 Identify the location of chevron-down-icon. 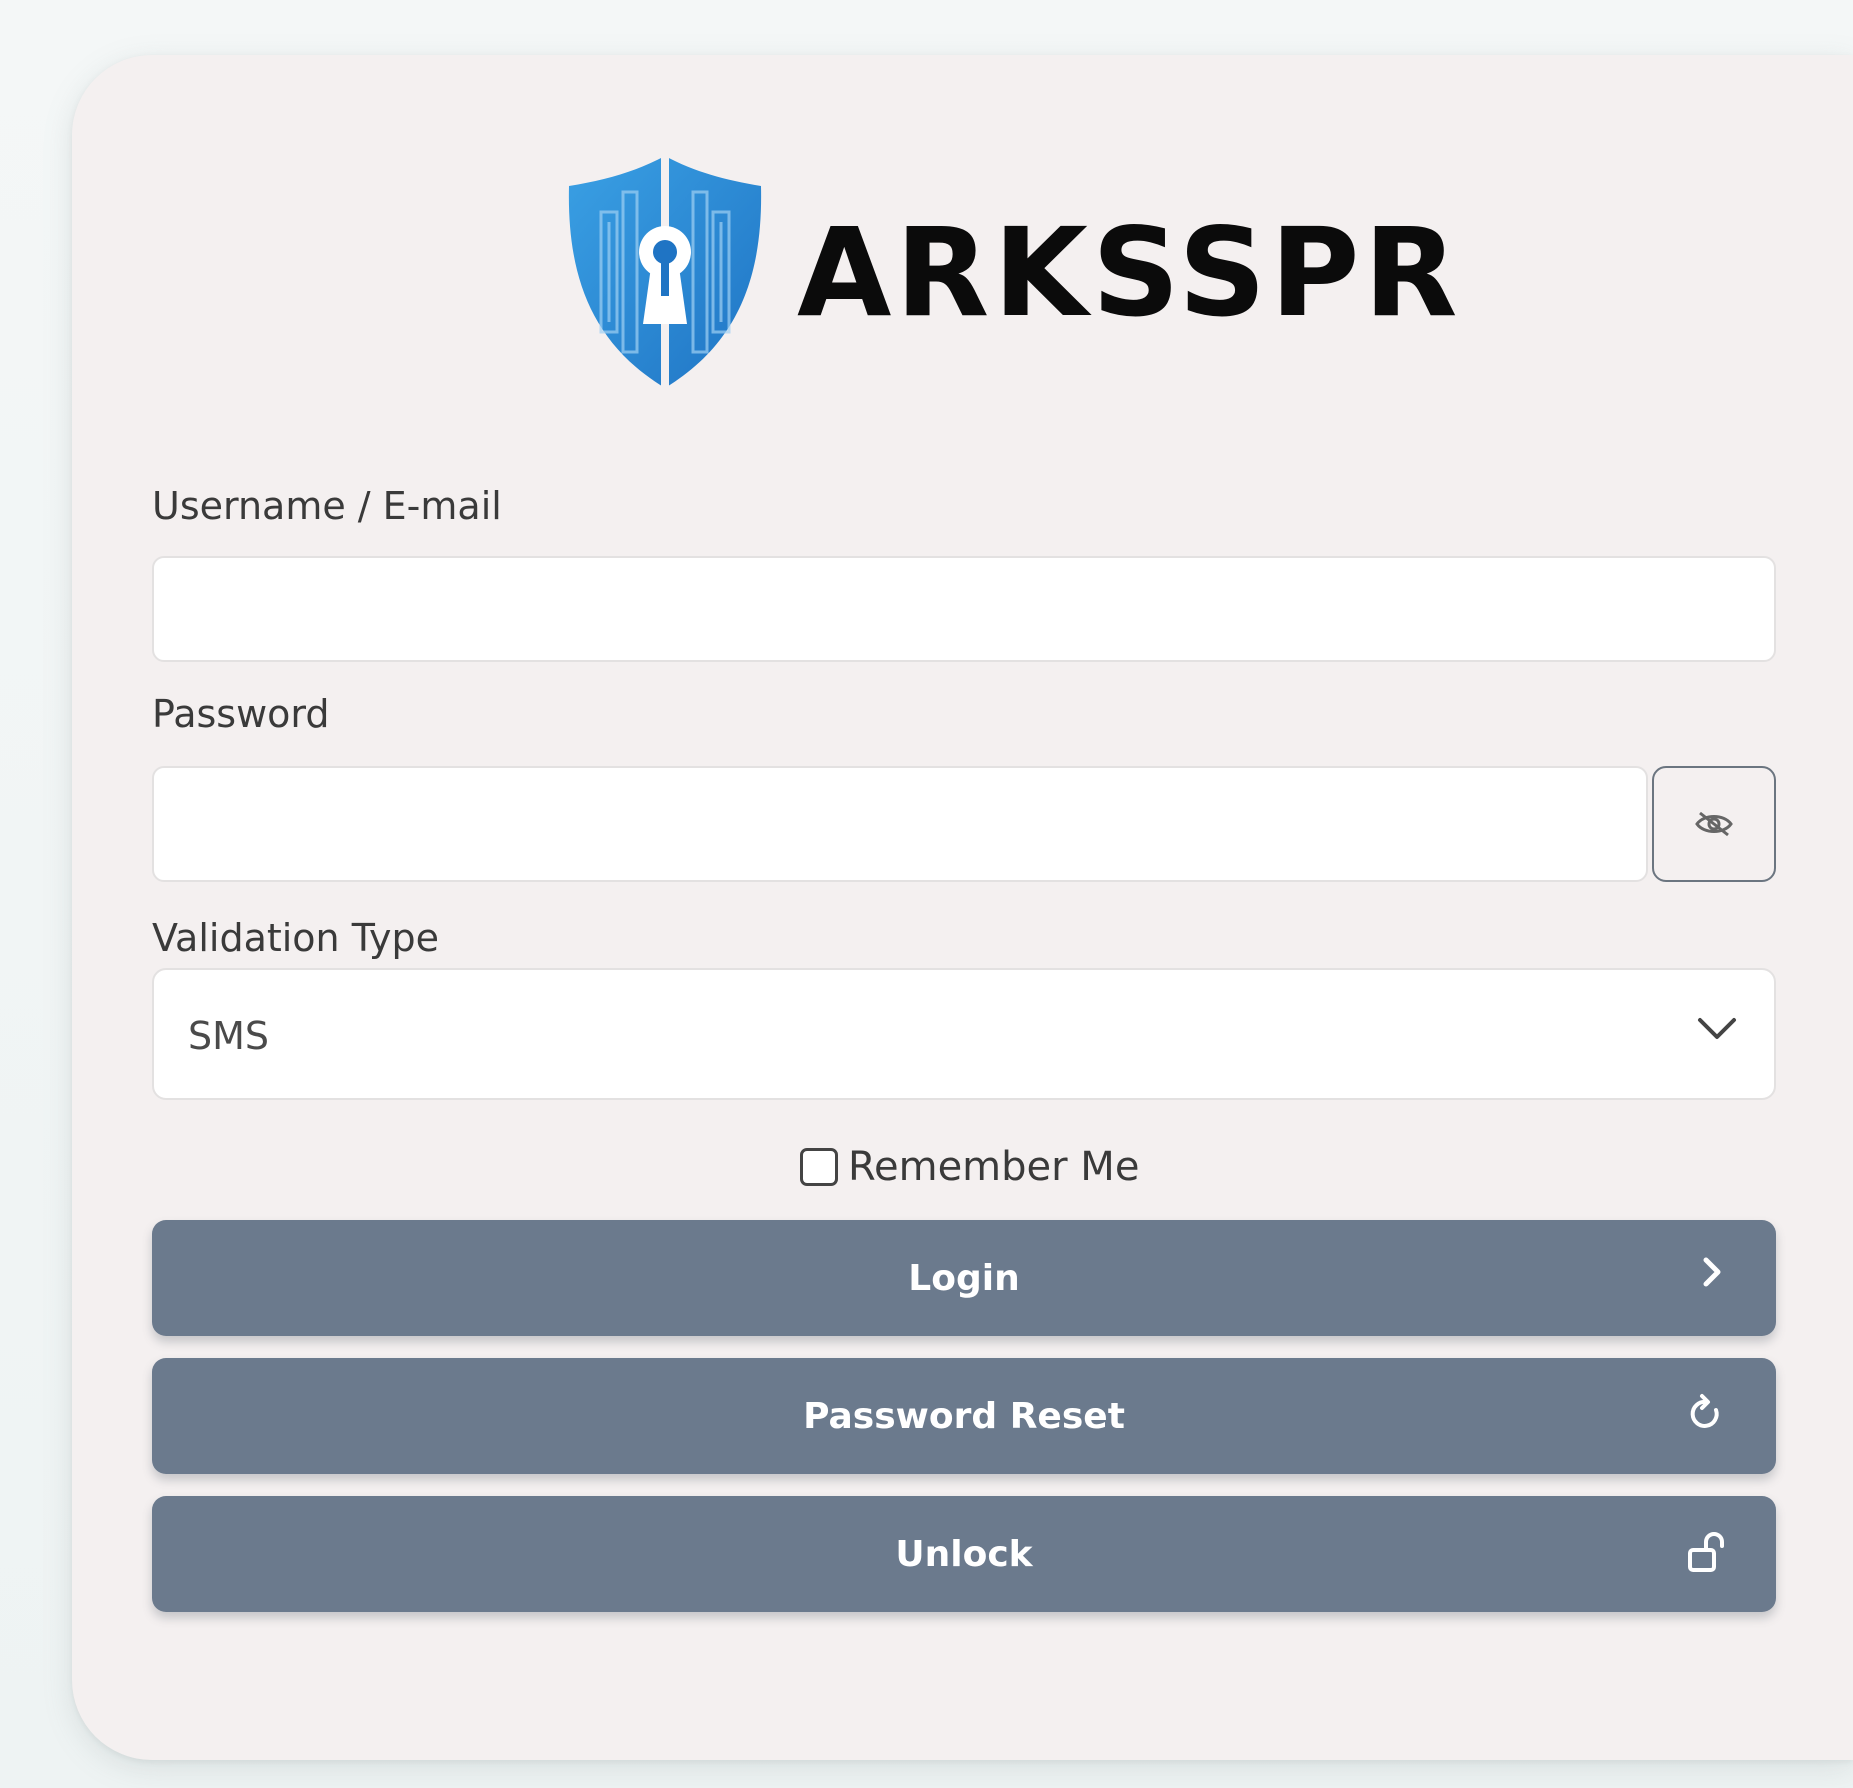
(1717, 1028).